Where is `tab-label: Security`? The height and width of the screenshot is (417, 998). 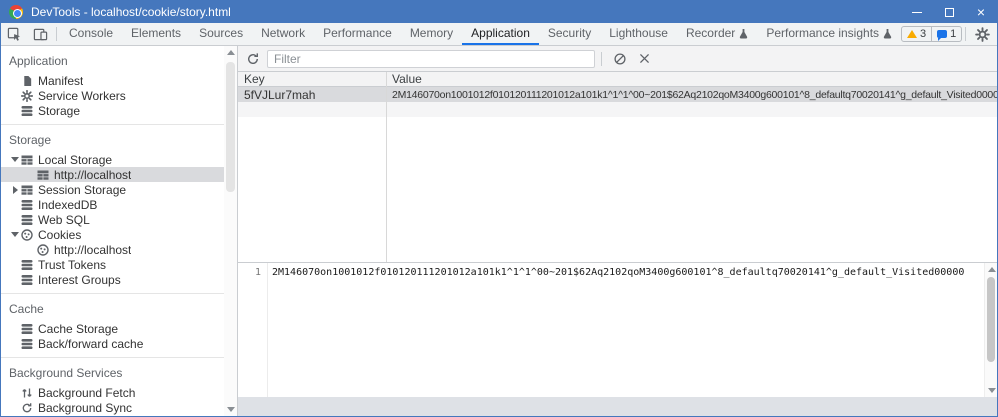 tab-label: Security is located at coordinates (569, 33).